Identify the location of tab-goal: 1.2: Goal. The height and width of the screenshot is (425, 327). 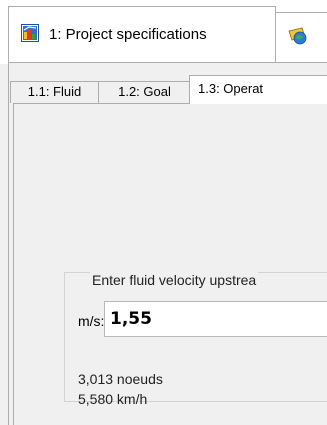
(144, 92).